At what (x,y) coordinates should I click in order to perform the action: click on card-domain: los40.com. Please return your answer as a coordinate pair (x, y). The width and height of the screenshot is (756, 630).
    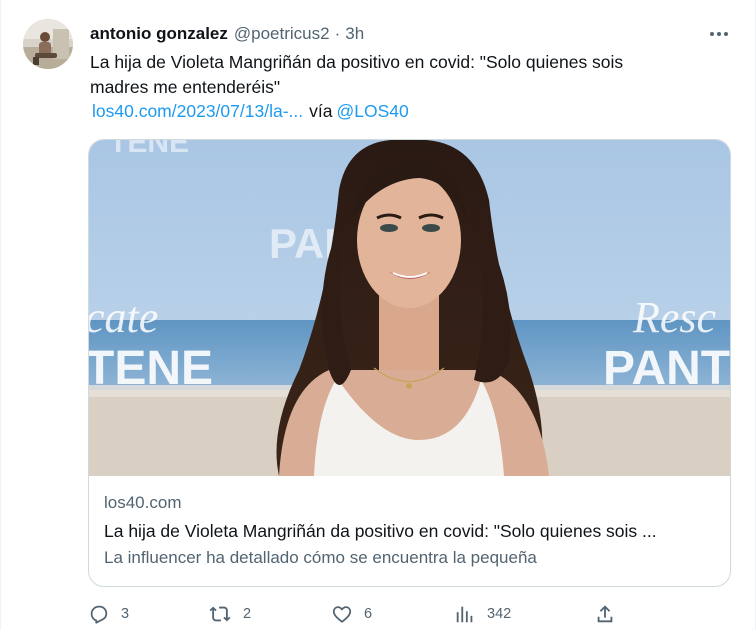
    Looking at the image, I should click on (143, 502).